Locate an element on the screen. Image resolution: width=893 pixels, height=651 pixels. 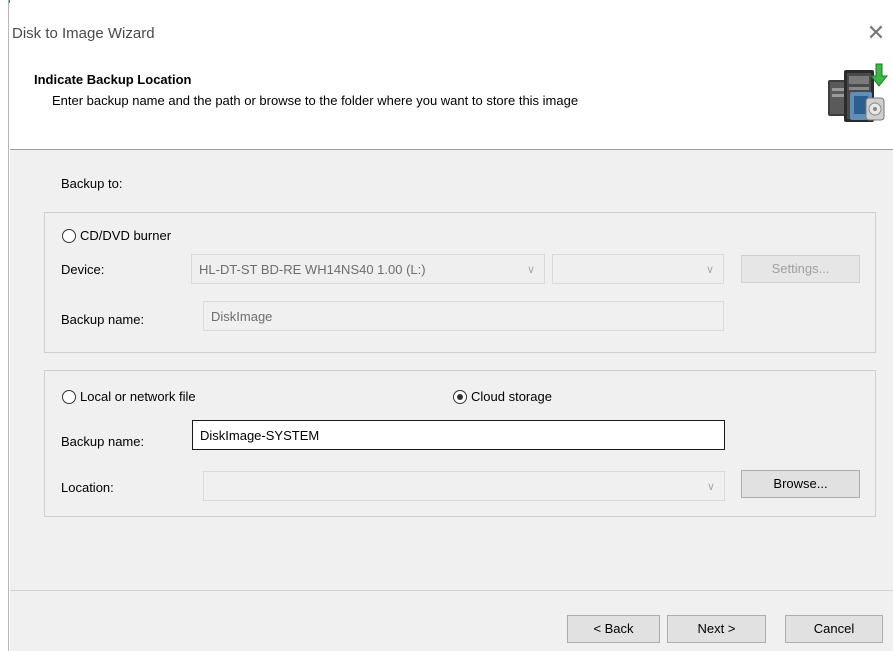
cd-backup-name-label: Backup name: is located at coordinates (103, 319).